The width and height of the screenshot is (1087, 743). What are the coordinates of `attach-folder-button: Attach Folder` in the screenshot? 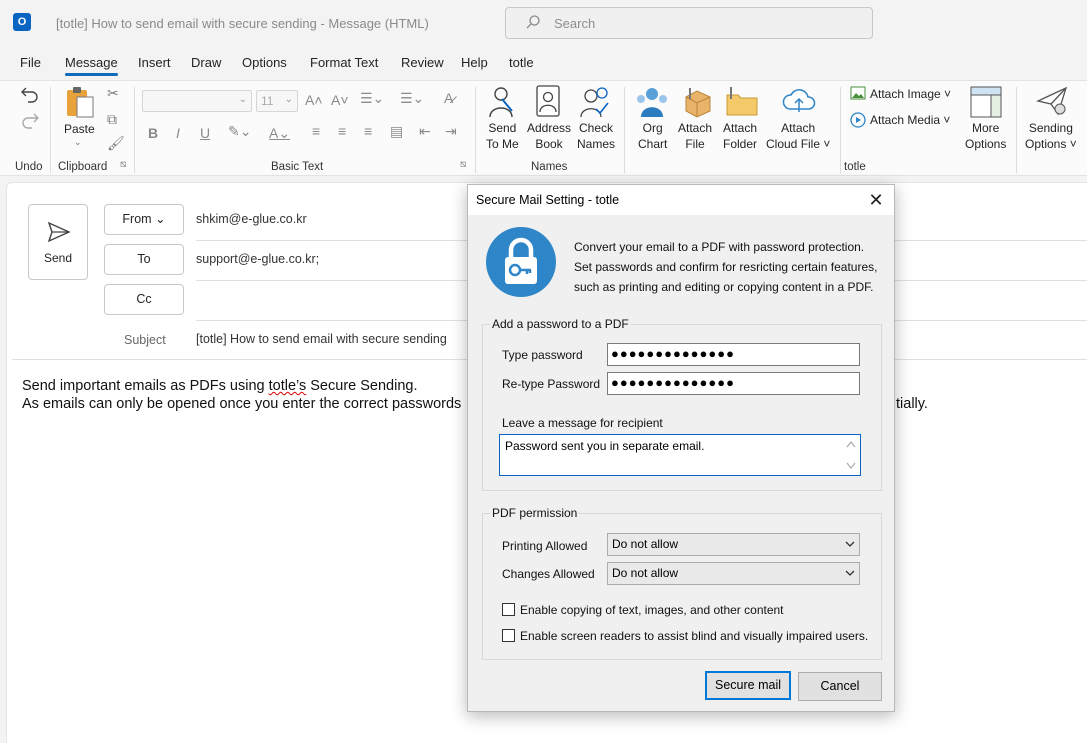 It's located at (740, 136).